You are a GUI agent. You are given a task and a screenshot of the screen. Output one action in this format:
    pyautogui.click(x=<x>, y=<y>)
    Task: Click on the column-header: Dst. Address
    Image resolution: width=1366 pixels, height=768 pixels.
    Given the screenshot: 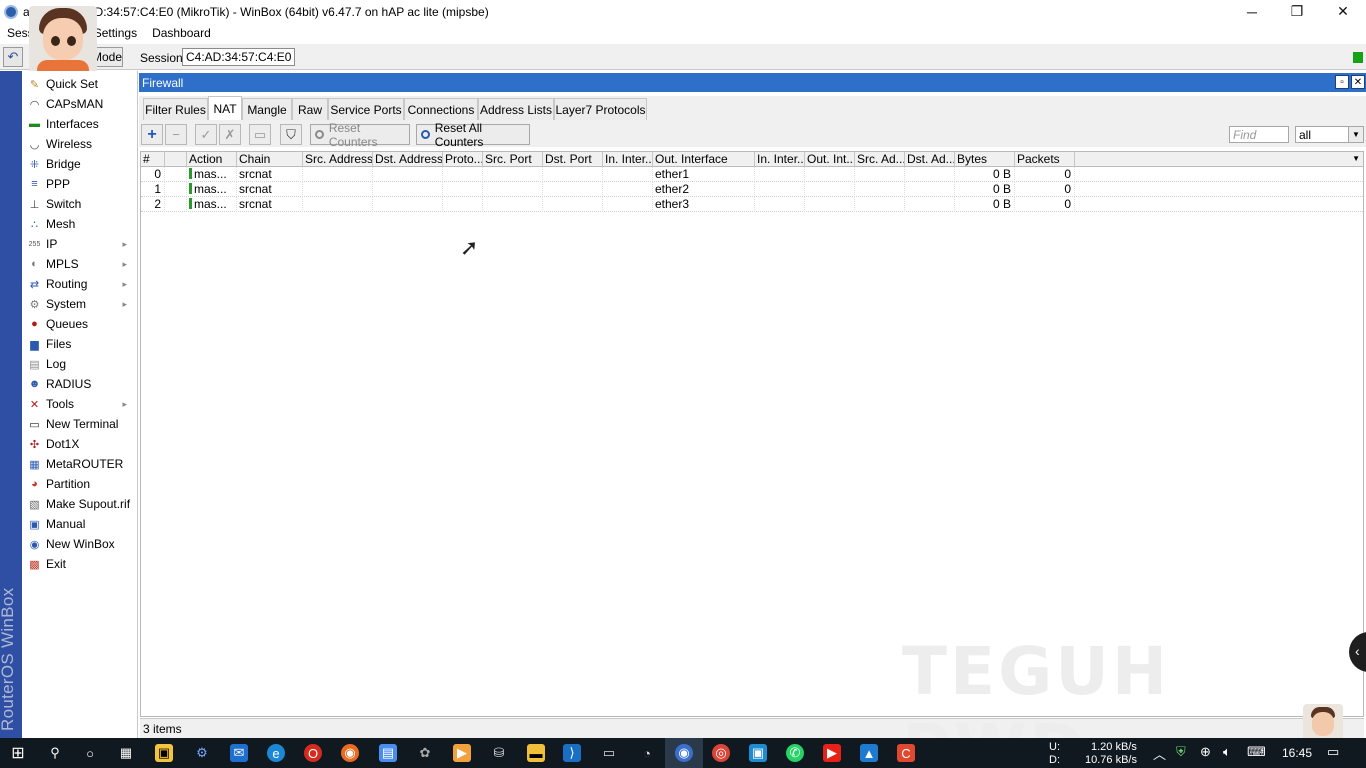 What is the action you would take?
    pyautogui.click(x=408, y=159)
    